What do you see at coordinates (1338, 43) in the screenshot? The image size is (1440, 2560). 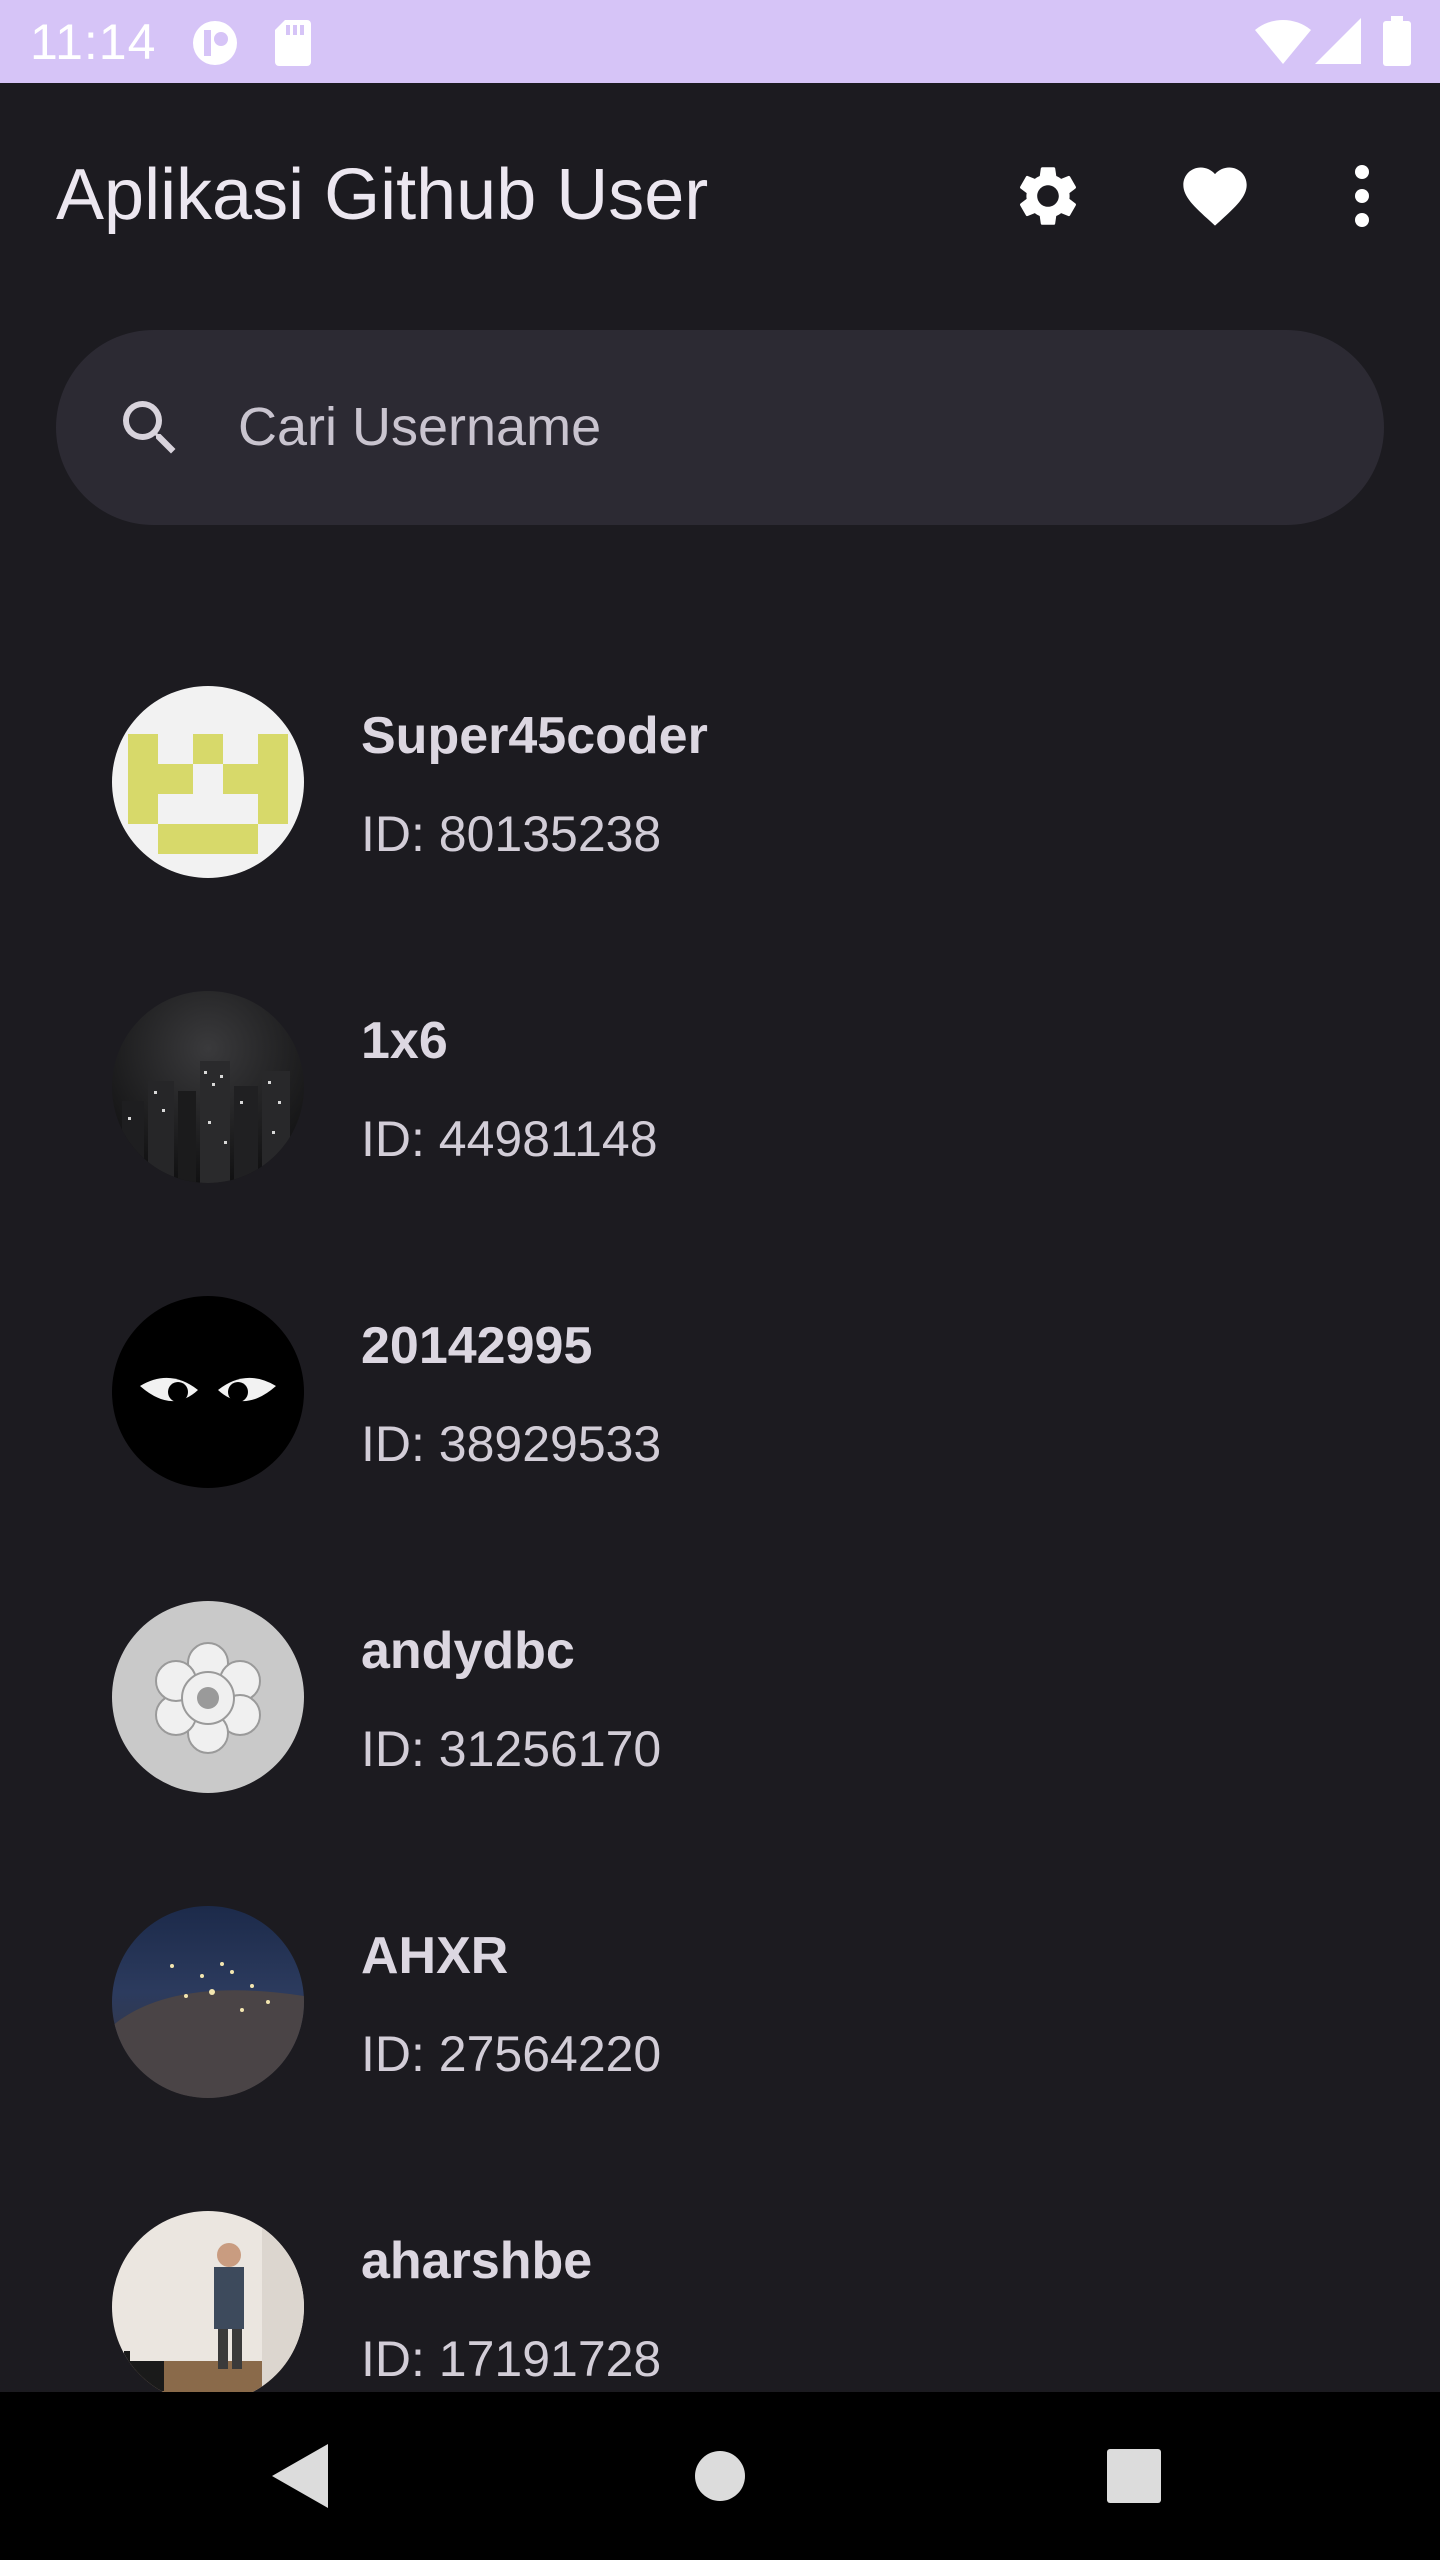 I see `signal-icon` at bounding box center [1338, 43].